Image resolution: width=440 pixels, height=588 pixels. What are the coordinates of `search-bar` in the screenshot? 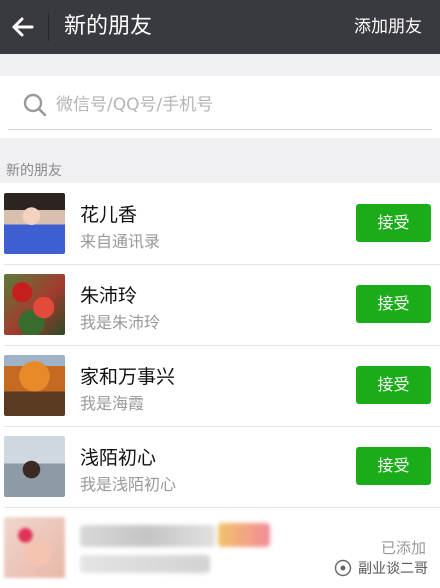 It's located at (220, 105).